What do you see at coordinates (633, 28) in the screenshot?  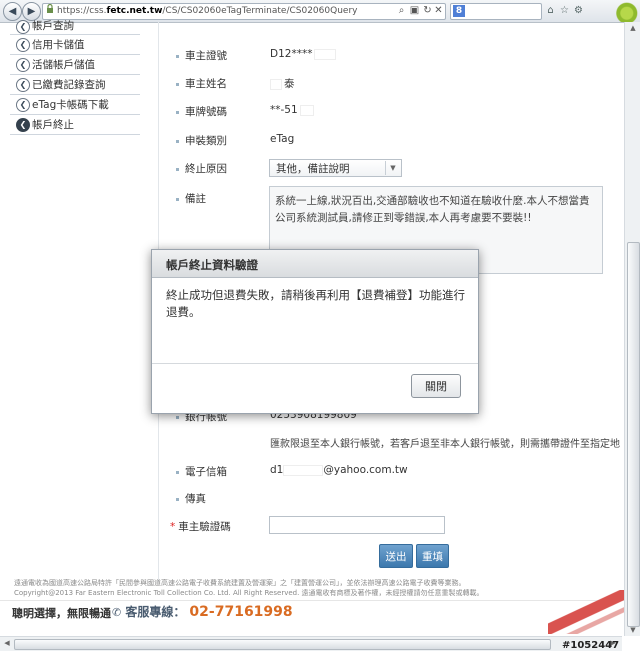 I see `scroll-up-icon: ▲` at bounding box center [633, 28].